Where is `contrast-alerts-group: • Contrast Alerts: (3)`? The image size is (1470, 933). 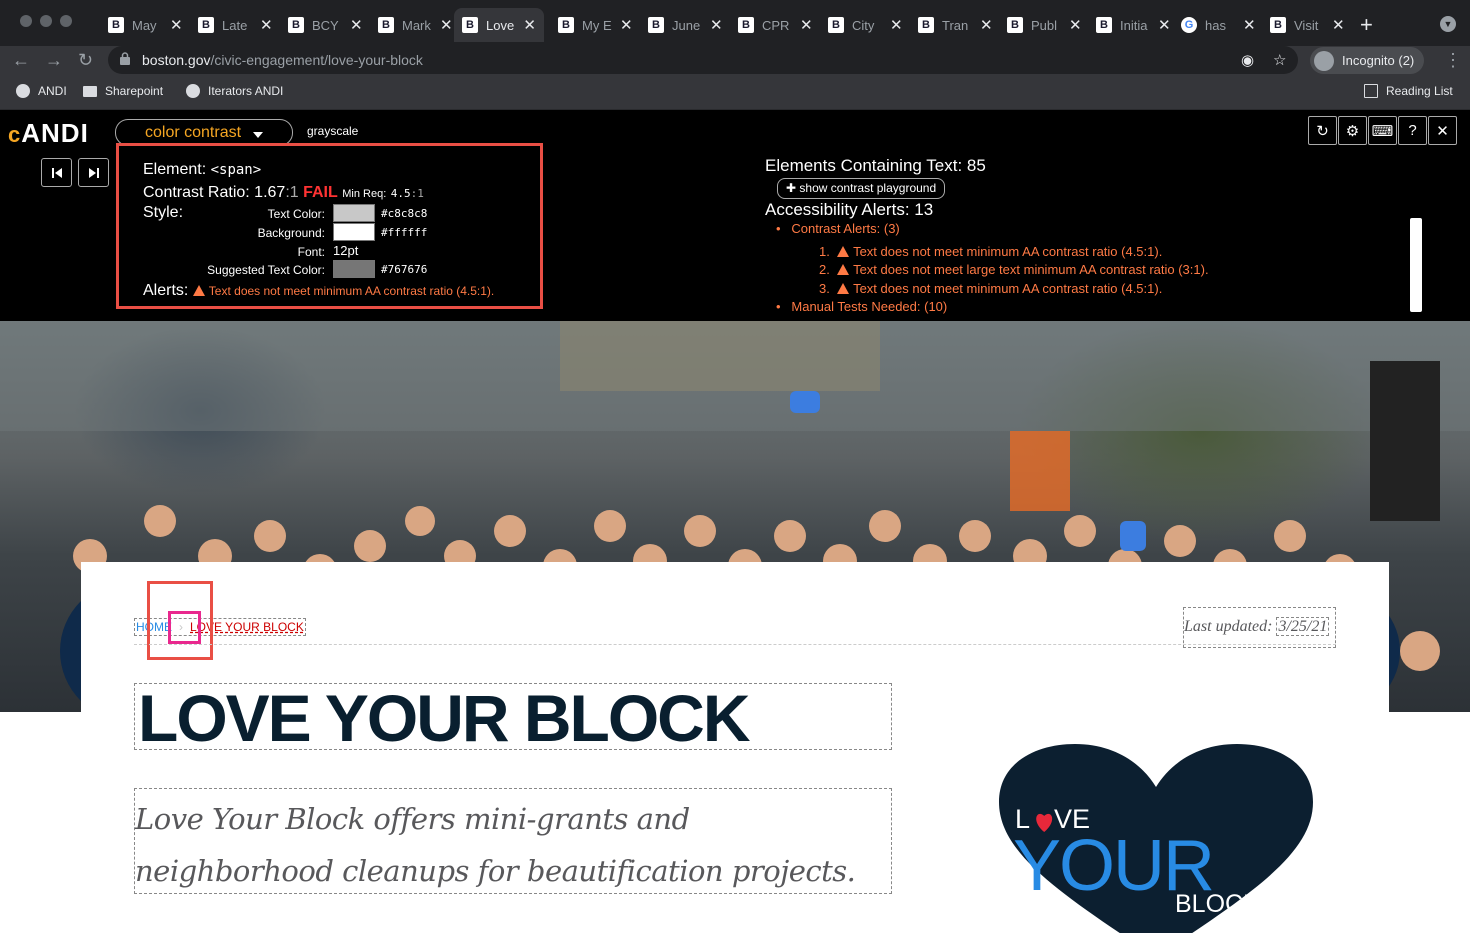
contrast-alerts-group: • Contrast Alerts: (3) is located at coordinates (838, 228).